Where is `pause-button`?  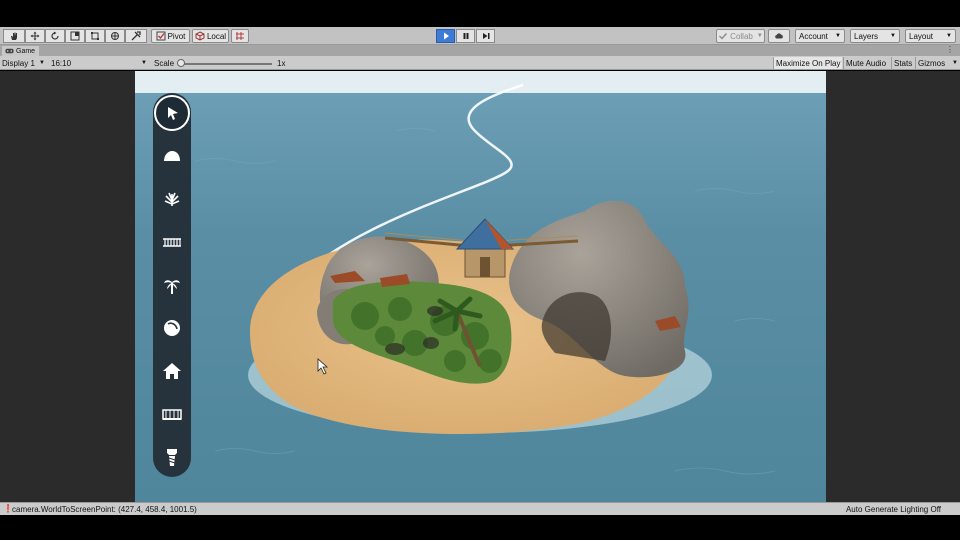
pause-button is located at coordinates (465, 36).